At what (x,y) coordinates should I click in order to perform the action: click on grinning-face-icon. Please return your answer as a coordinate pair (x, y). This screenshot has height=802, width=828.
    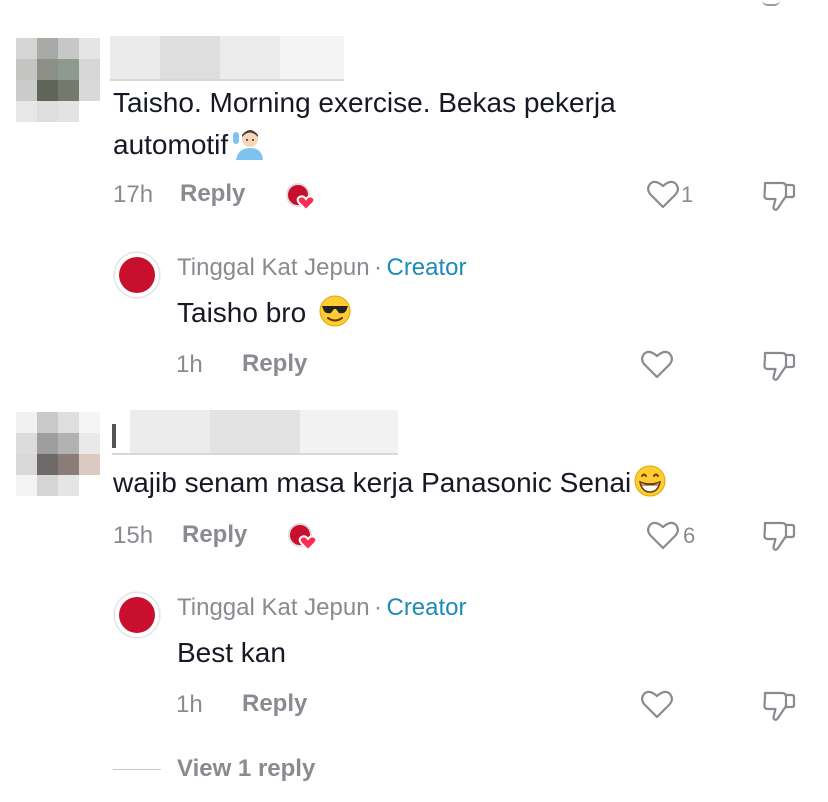
    Looking at the image, I should click on (650, 481).